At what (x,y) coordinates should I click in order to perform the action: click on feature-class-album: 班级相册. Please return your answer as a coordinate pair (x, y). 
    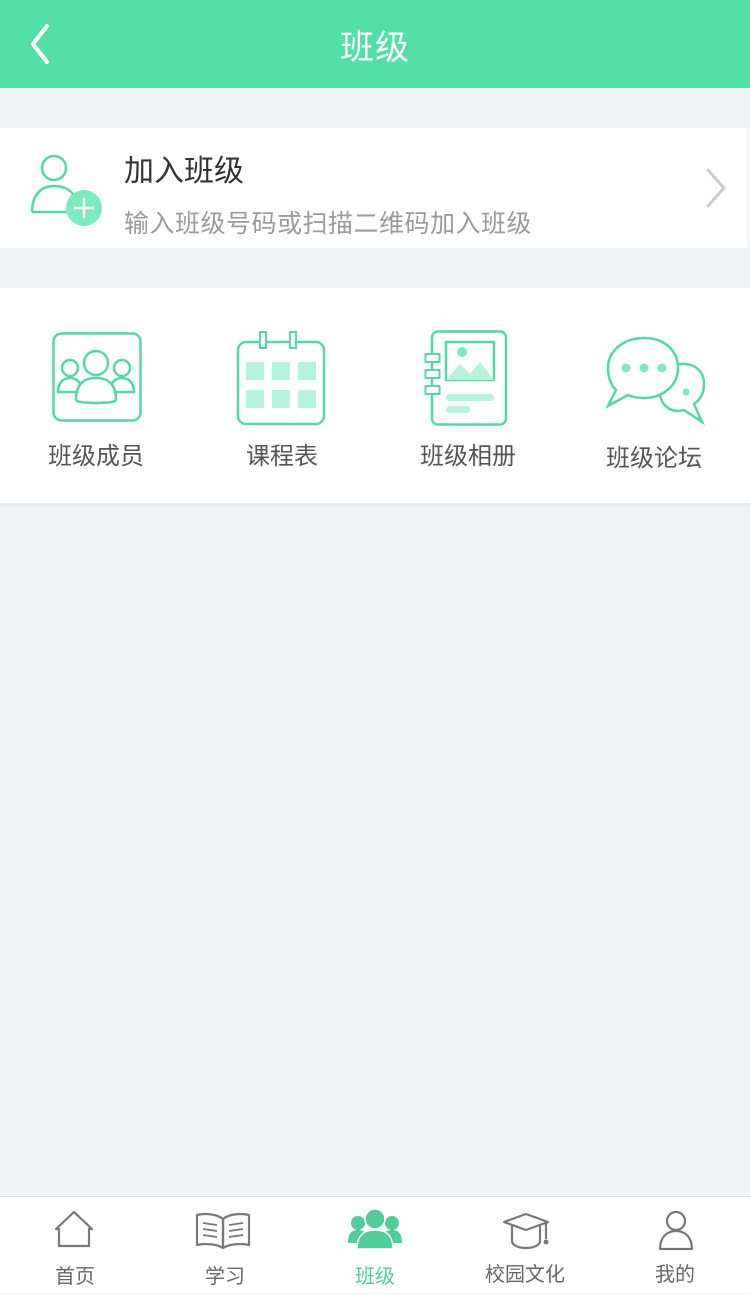
    Looking at the image, I should click on (468, 395).